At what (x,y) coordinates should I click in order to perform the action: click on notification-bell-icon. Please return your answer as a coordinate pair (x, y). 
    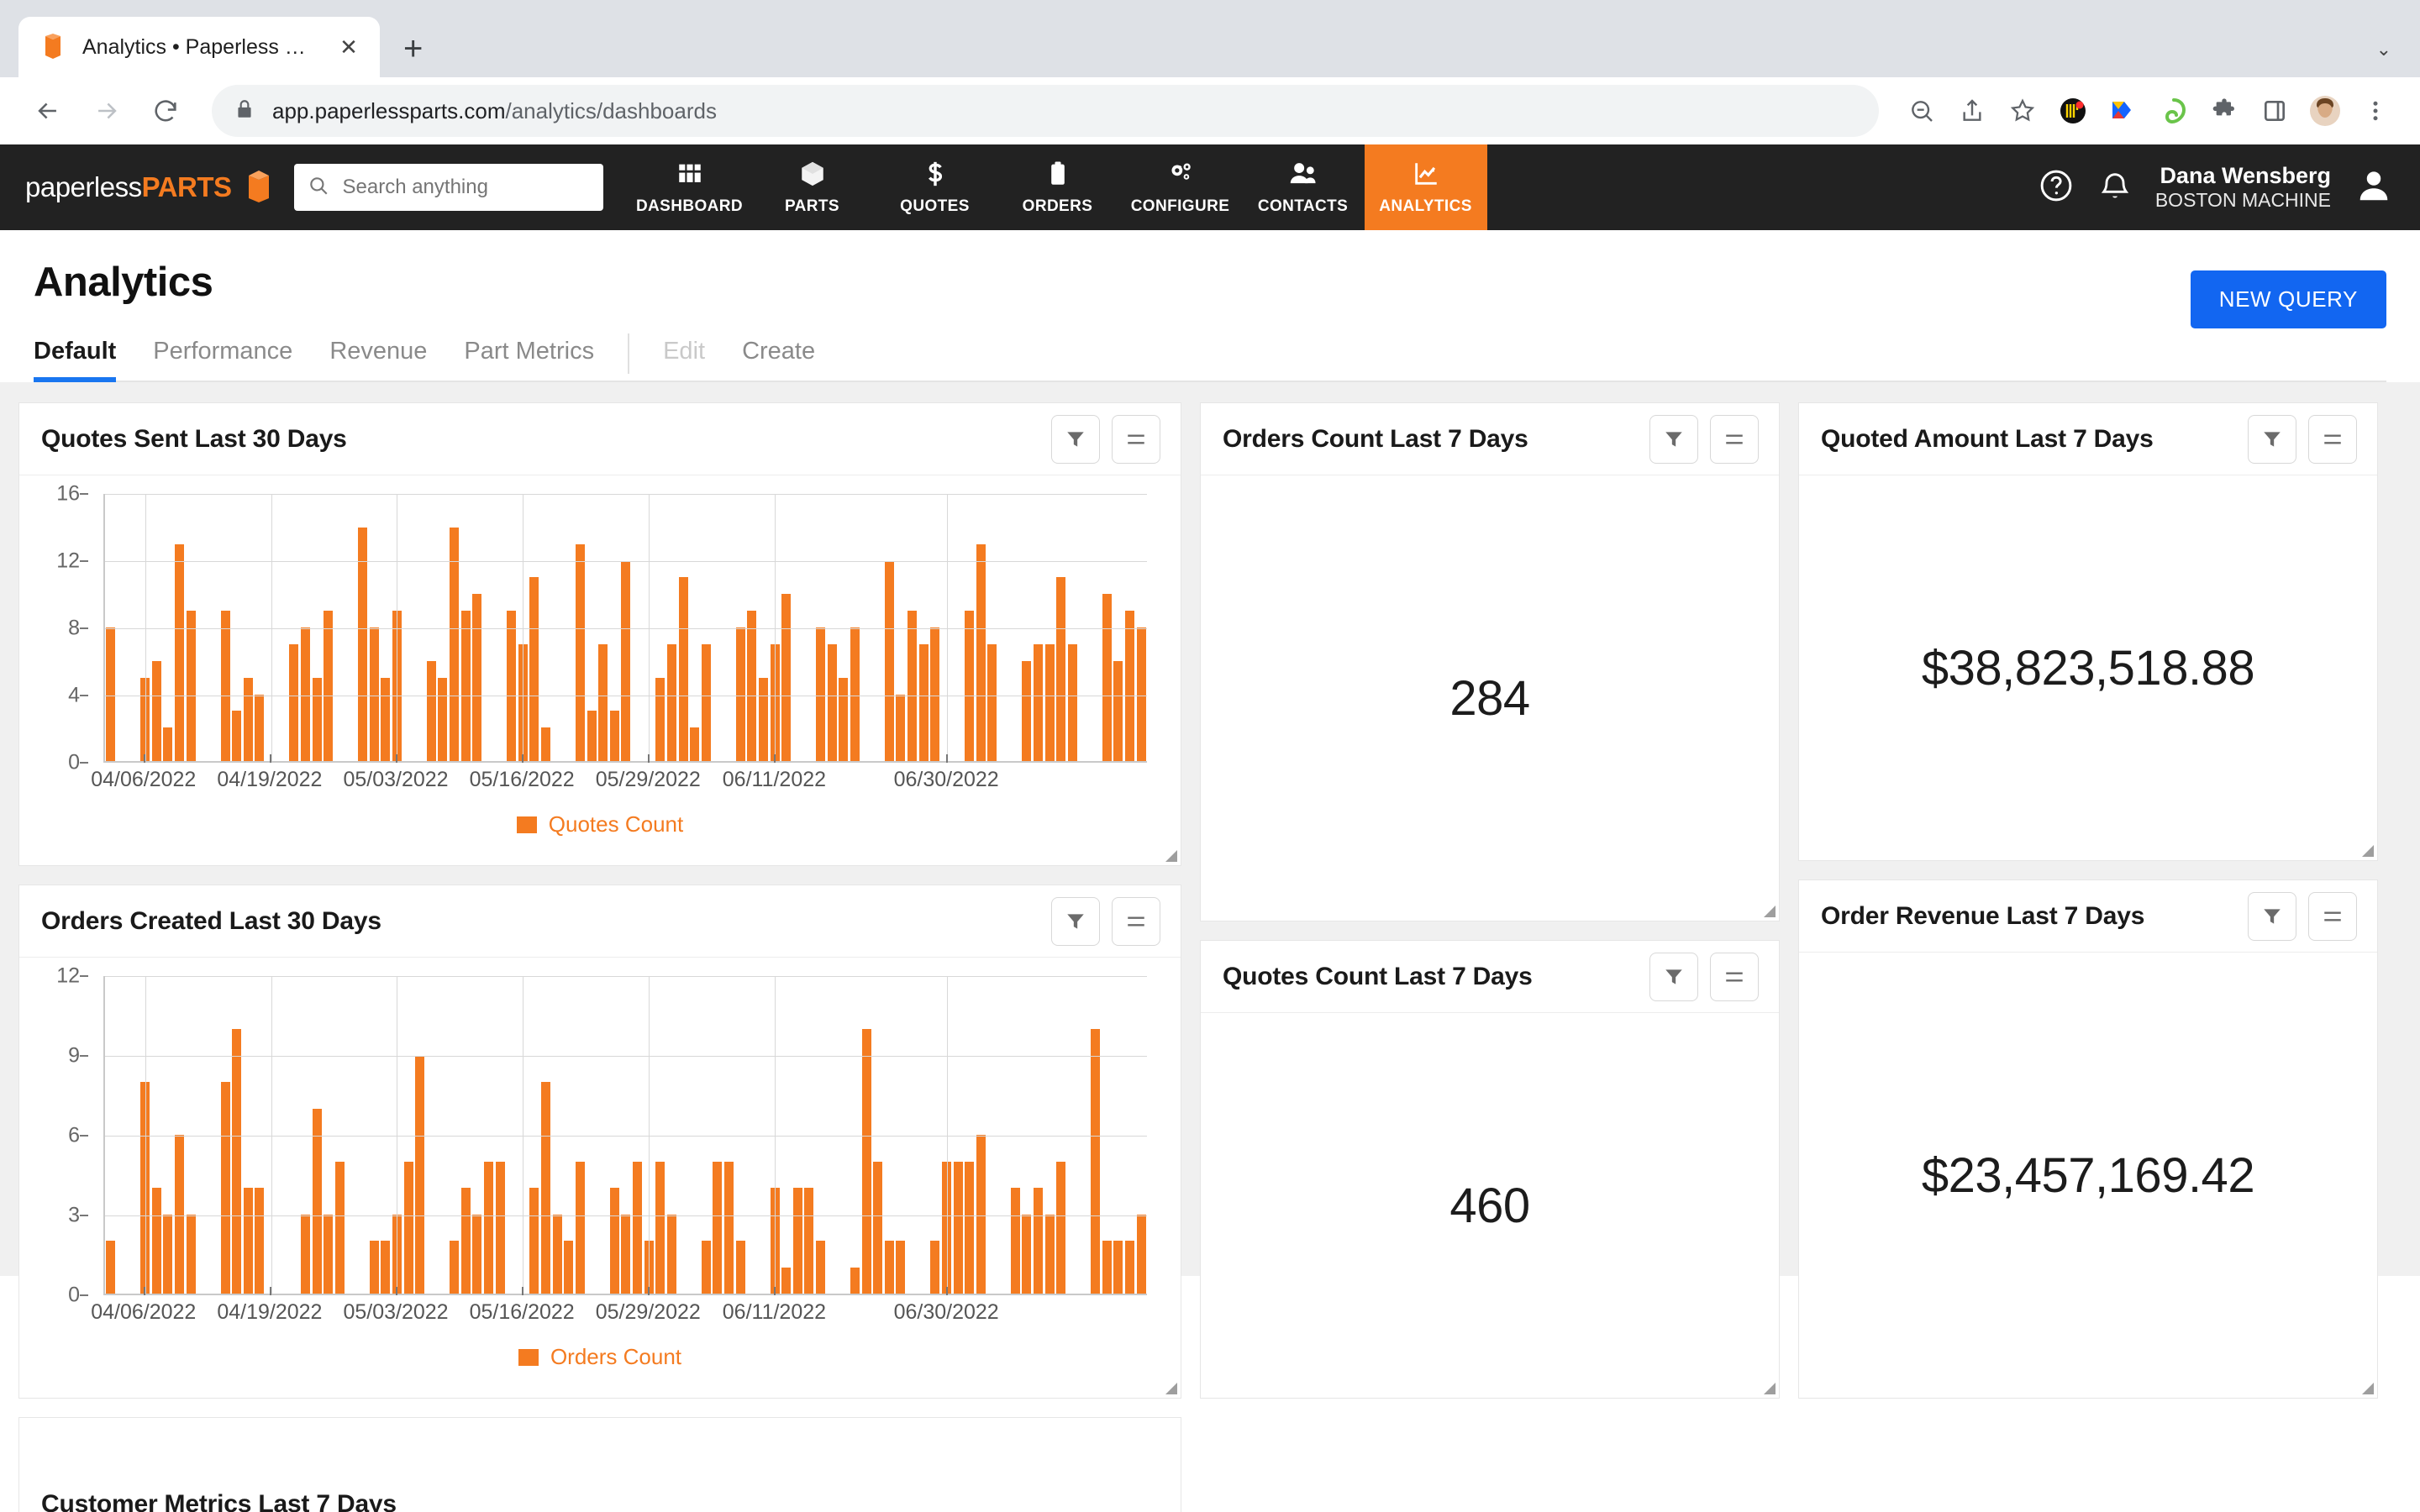
    Looking at the image, I should click on (2115, 187).